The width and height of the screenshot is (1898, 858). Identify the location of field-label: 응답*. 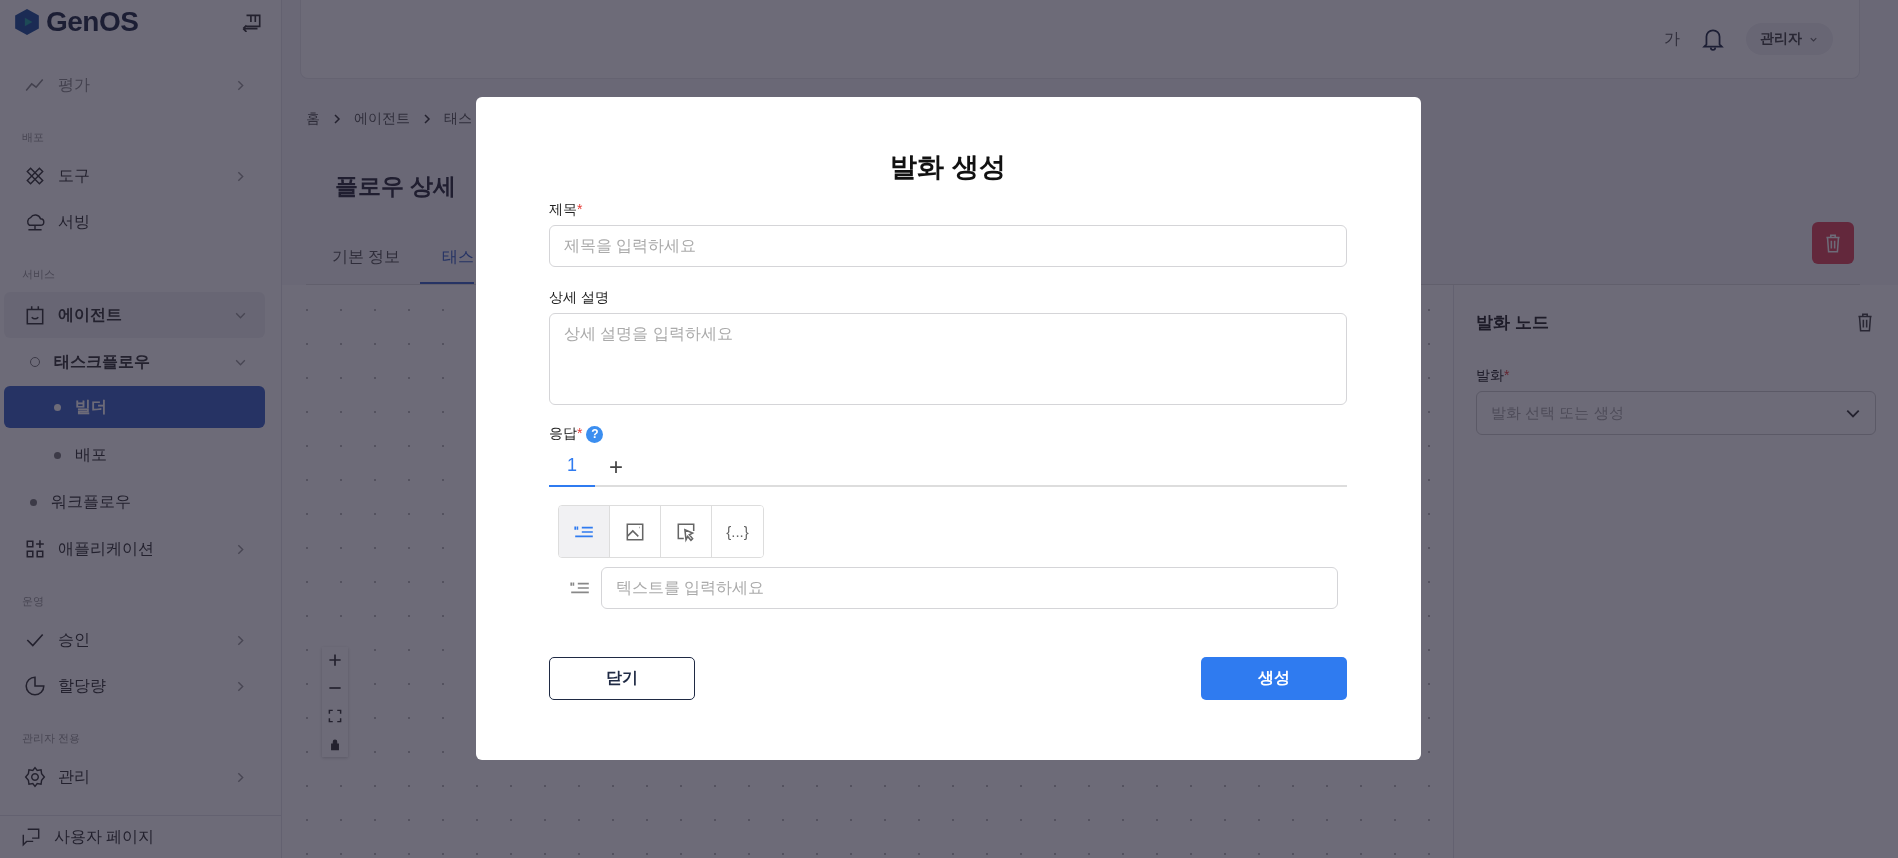
(566, 434).